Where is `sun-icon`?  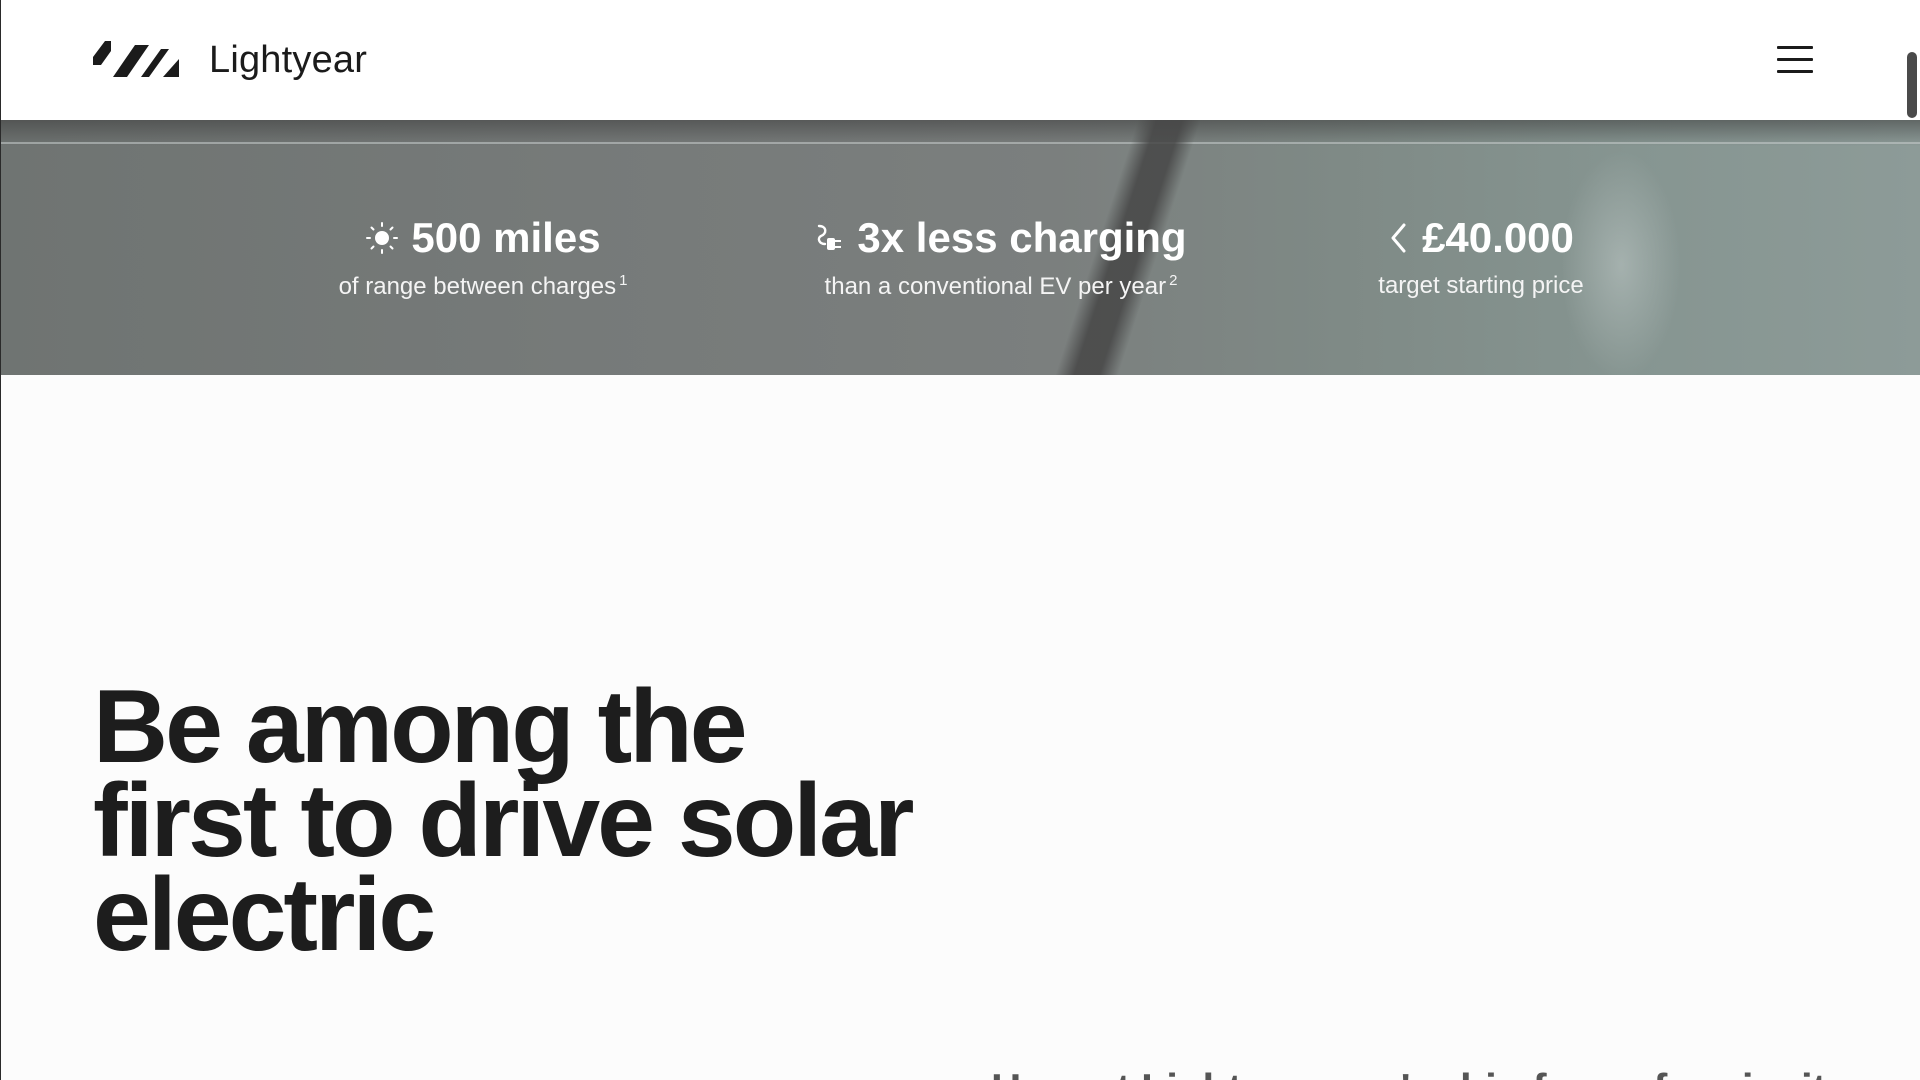 sun-icon is located at coordinates (382, 238).